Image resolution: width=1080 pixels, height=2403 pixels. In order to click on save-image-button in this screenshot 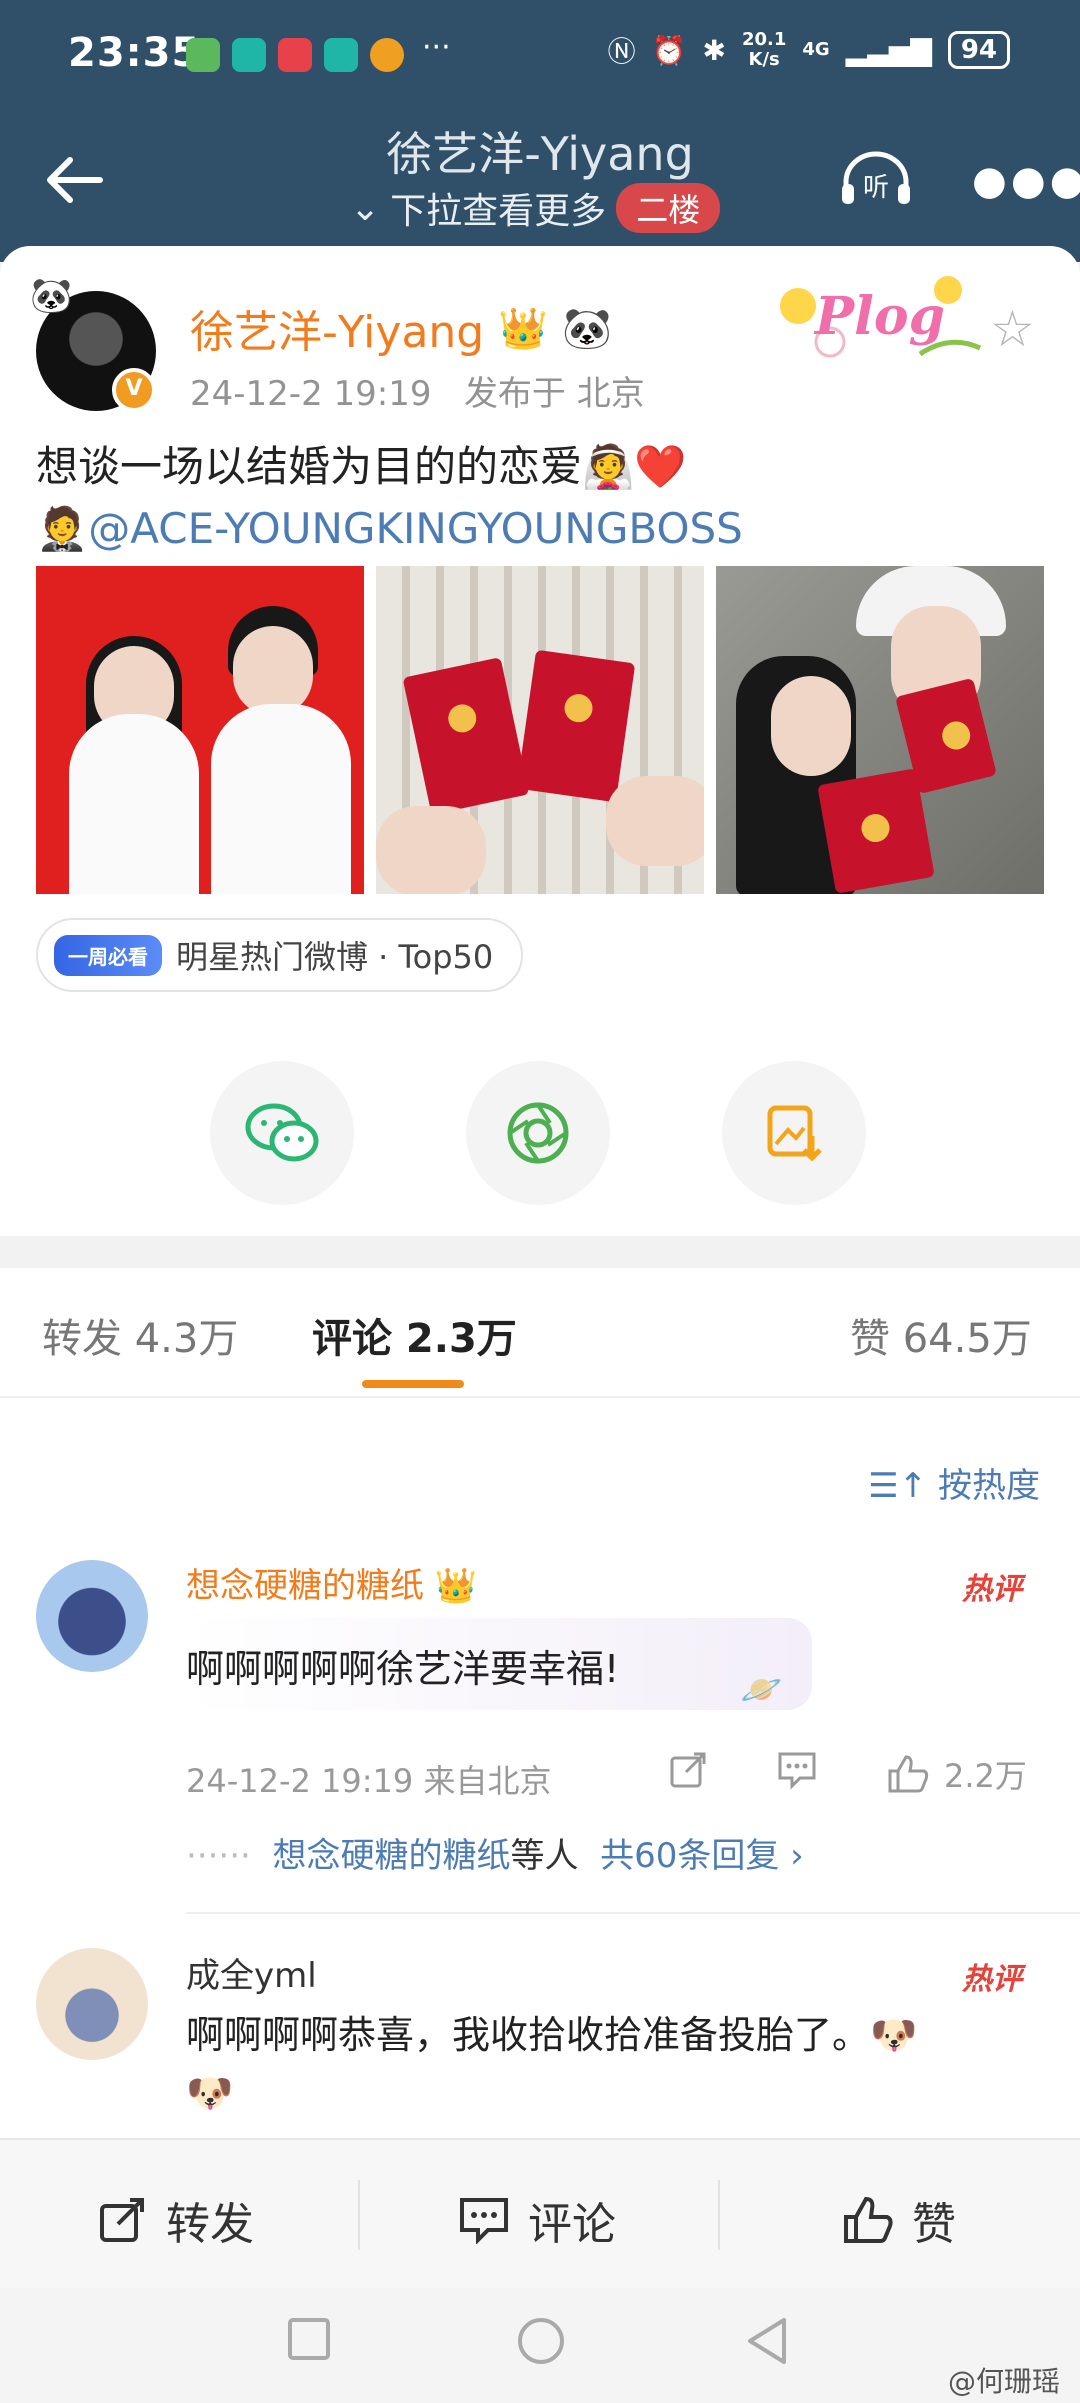, I will do `click(794, 1133)`.